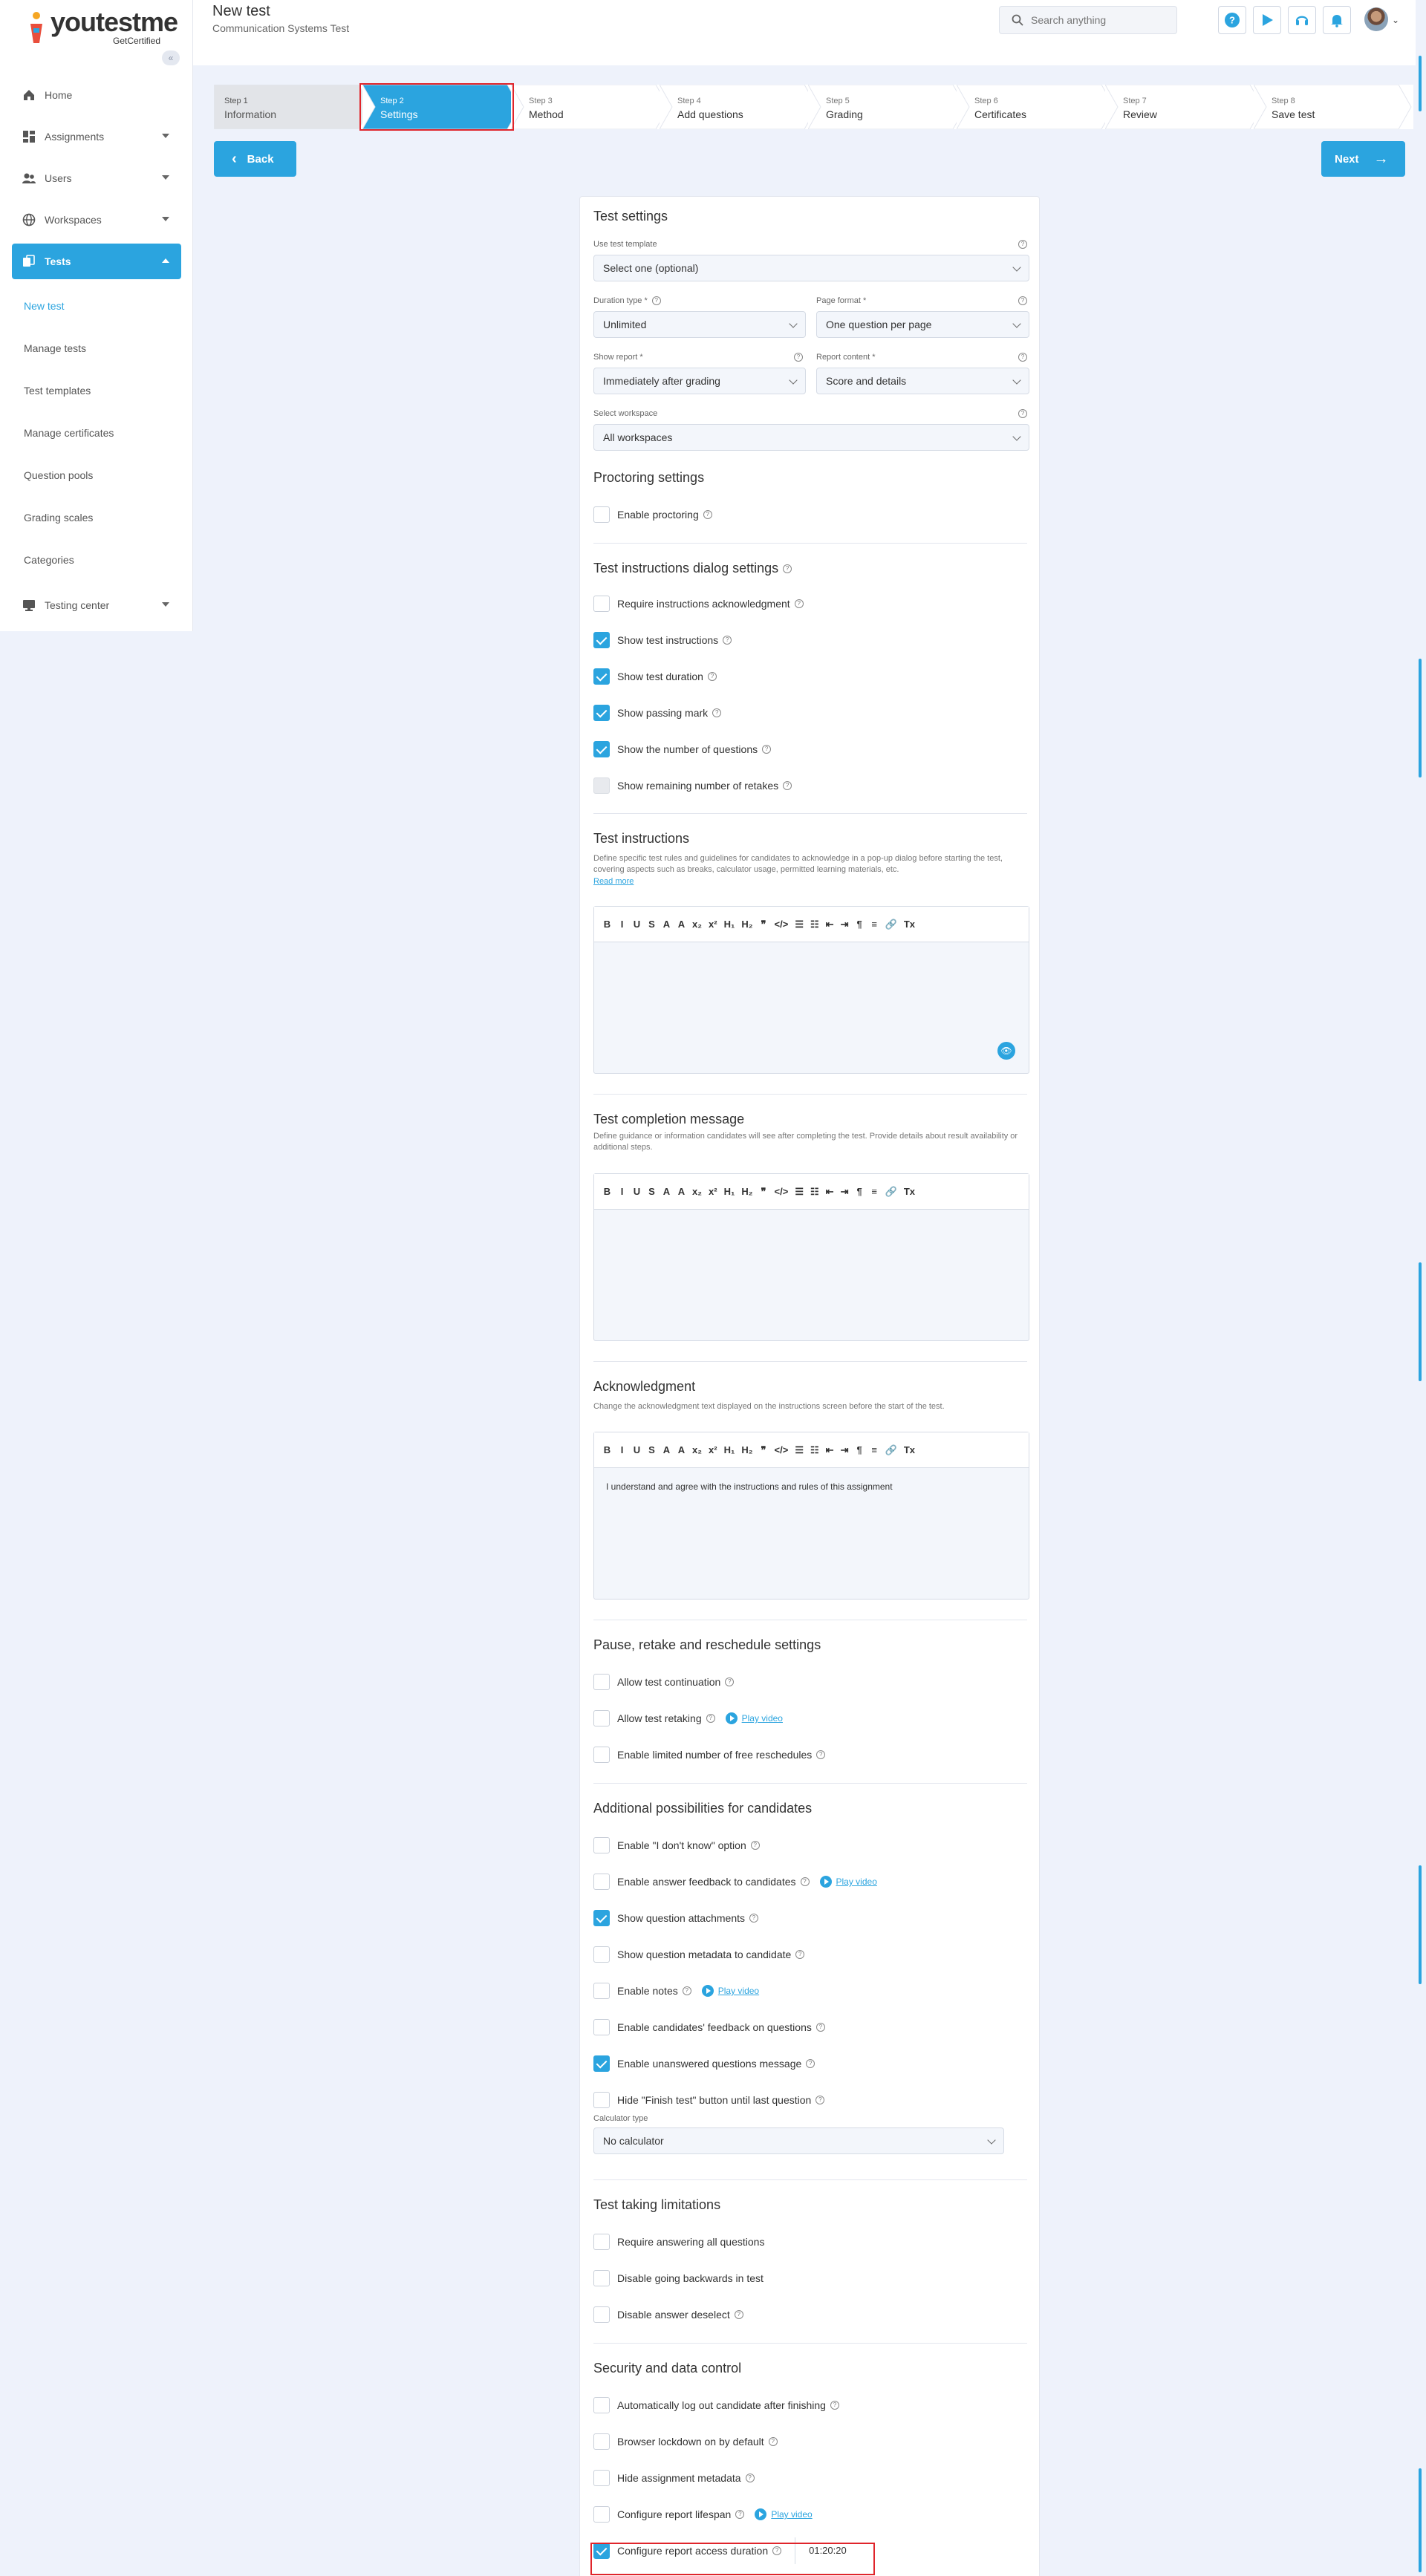  I want to click on checkbox-row: Show remaining number of retakes?, so click(692, 786).